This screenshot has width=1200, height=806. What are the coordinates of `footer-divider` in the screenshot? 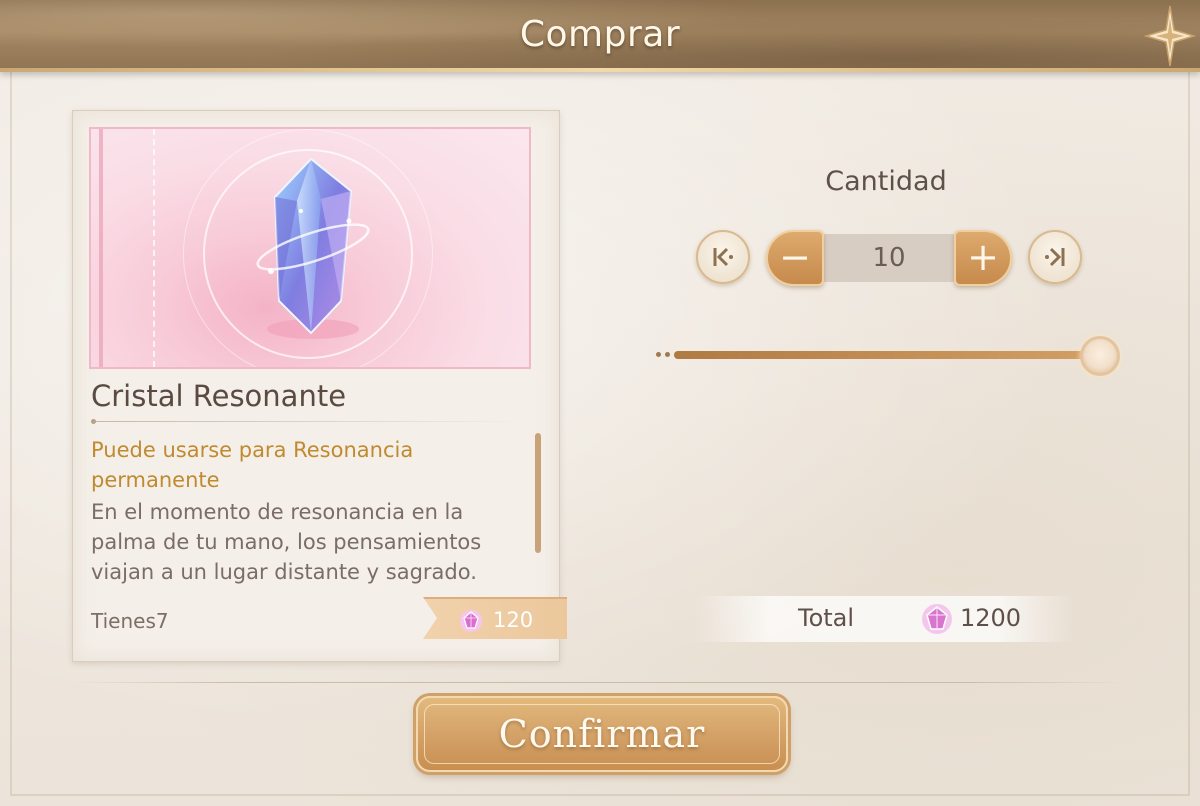 It's located at (600, 682).